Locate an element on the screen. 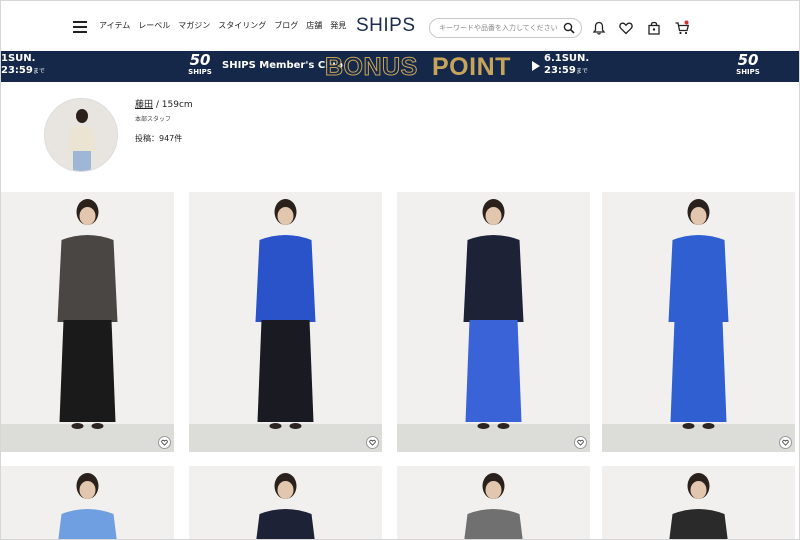 This screenshot has height=540, width=800. banner-bonus-text: BONUS is located at coordinates (371, 67).